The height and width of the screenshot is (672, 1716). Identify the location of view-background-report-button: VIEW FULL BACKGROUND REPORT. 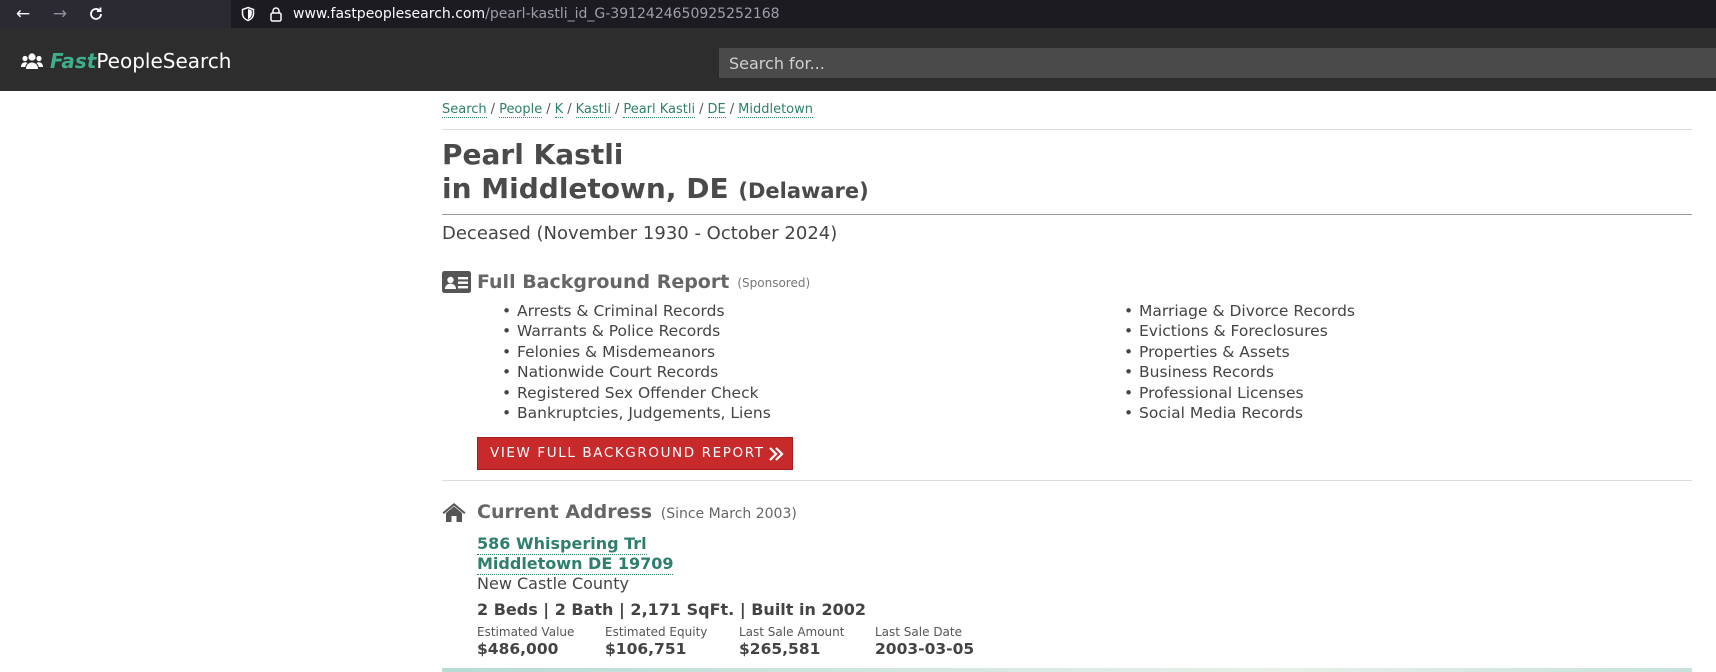
(635, 453).